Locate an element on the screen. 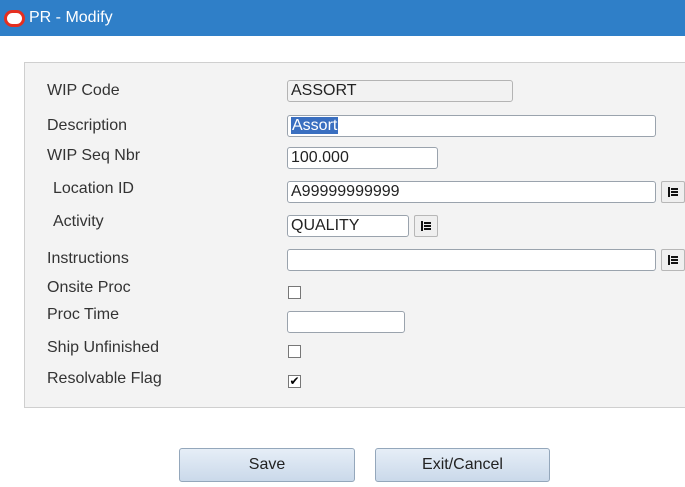  onsite-proc-checkbox is located at coordinates (294, 292).